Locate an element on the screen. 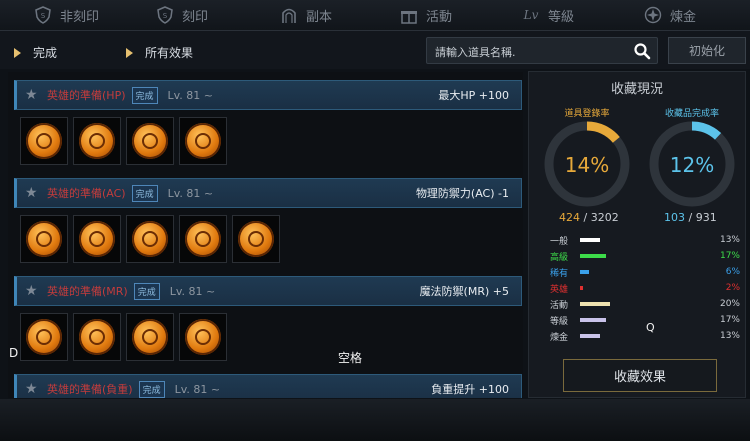  collection-bonus: 魔法防禦(MR) +5 is located at coordinates (464, 291).